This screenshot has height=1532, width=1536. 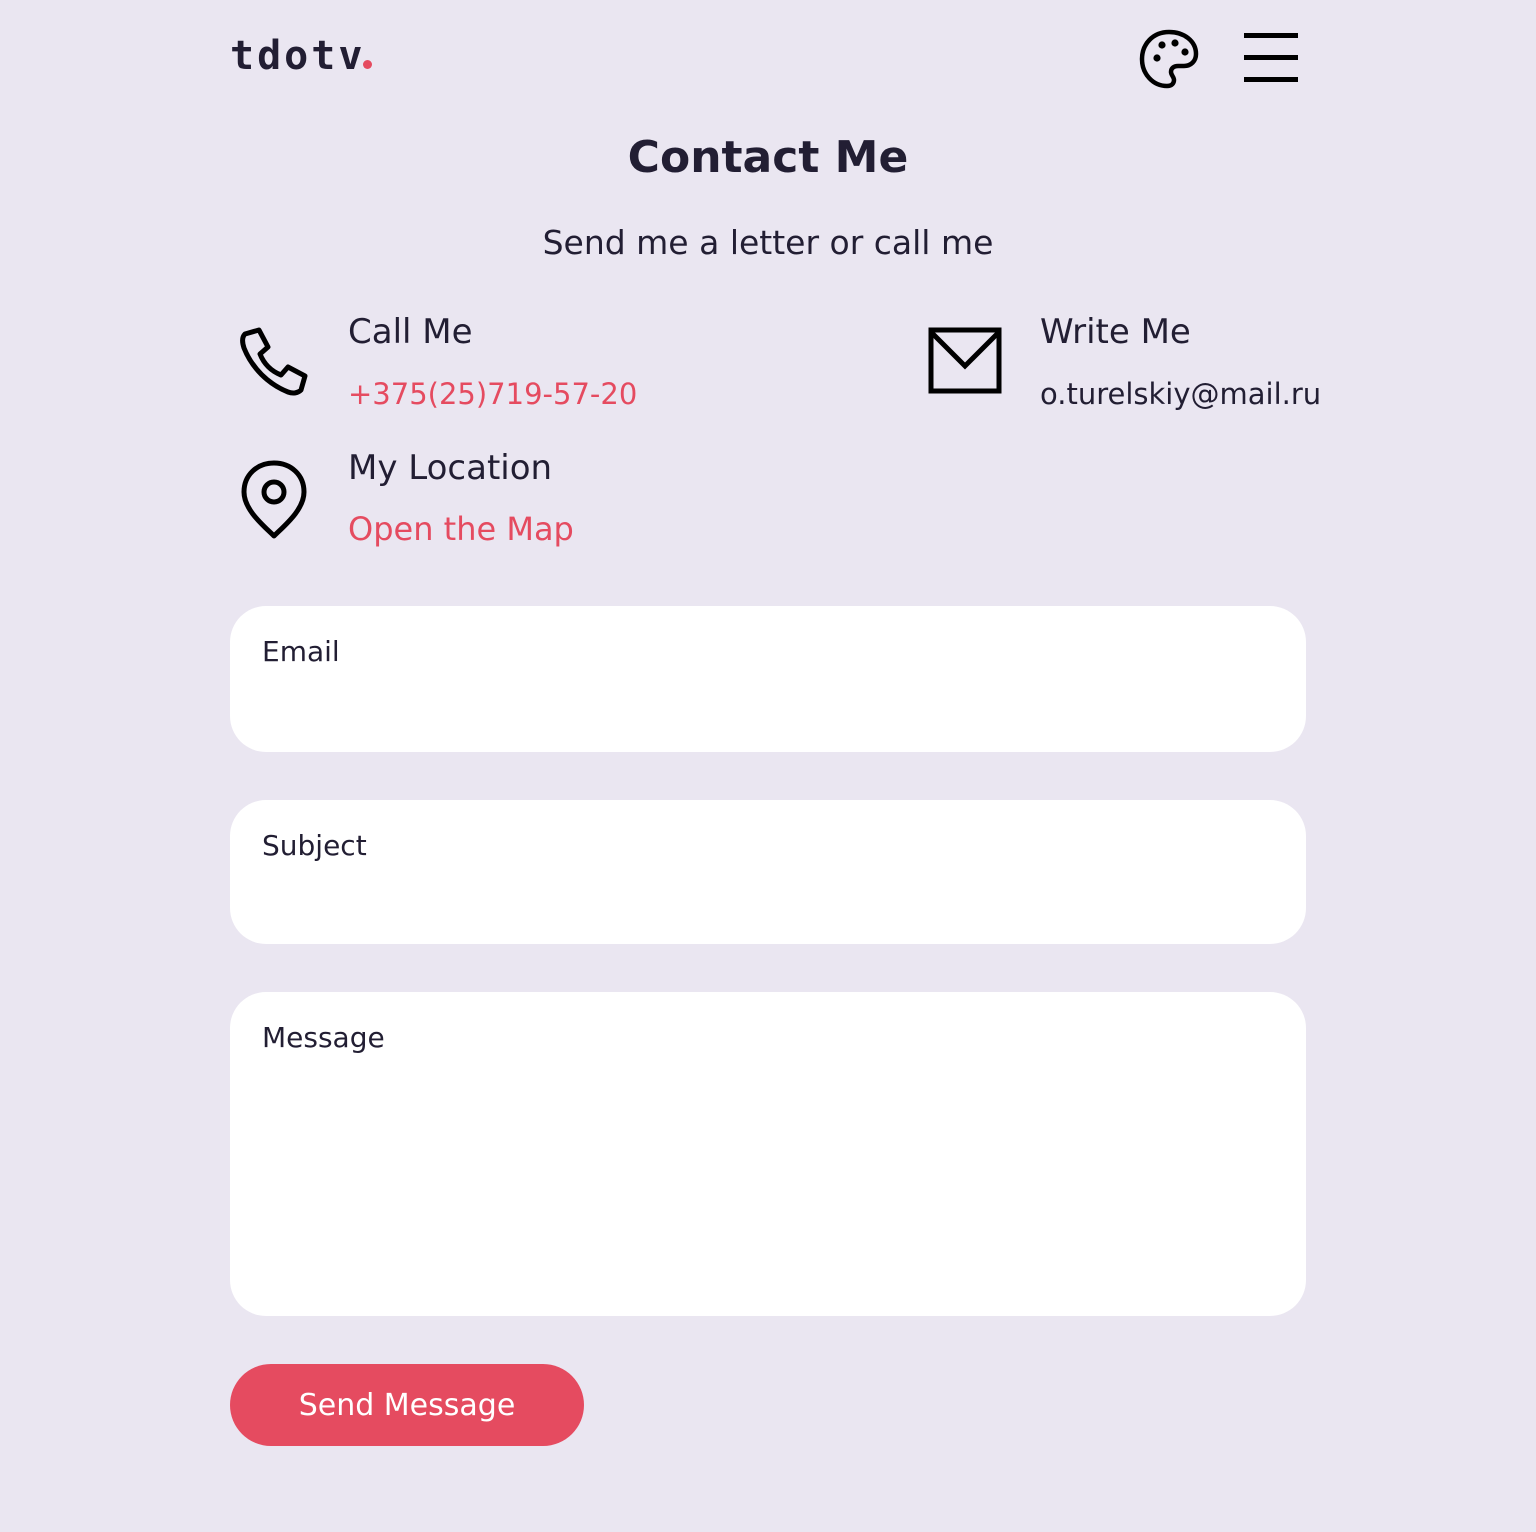 I want to click on palette-icon, so click(x=1169, y=59).